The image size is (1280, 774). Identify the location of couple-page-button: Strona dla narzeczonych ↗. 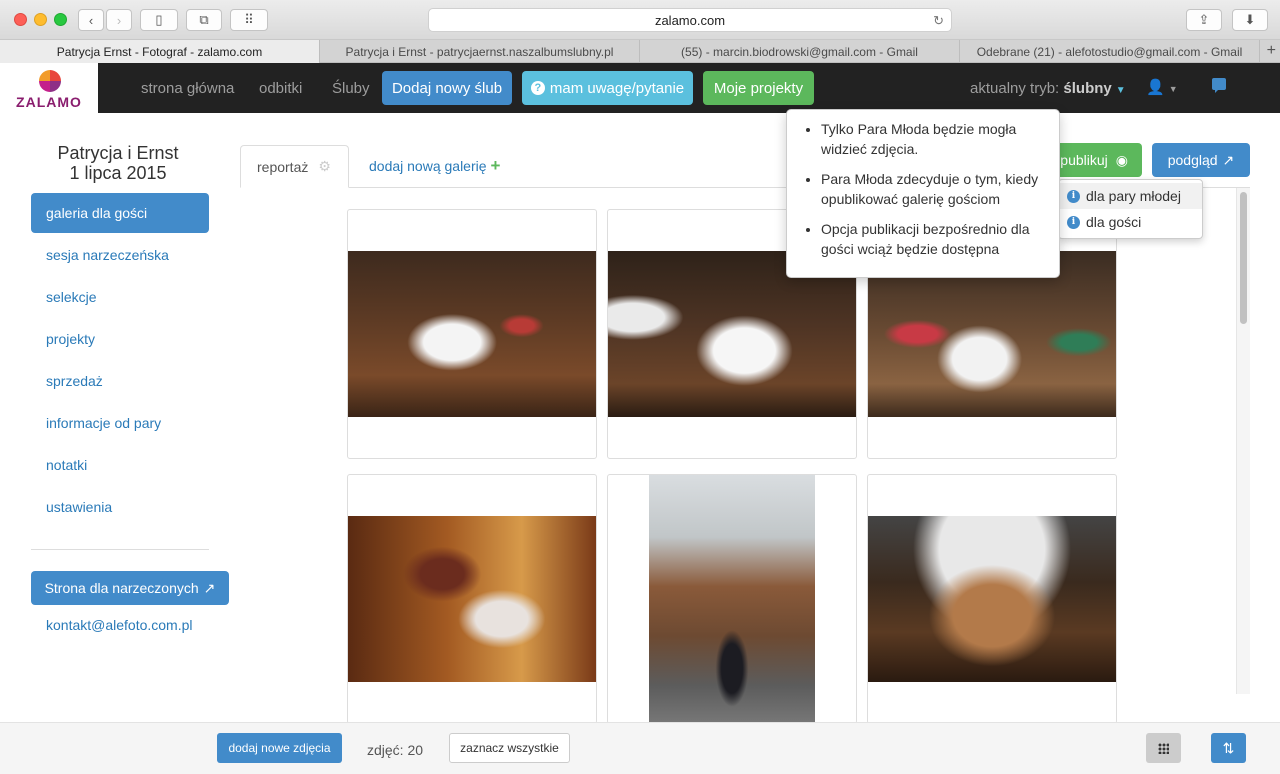
(130, 588).